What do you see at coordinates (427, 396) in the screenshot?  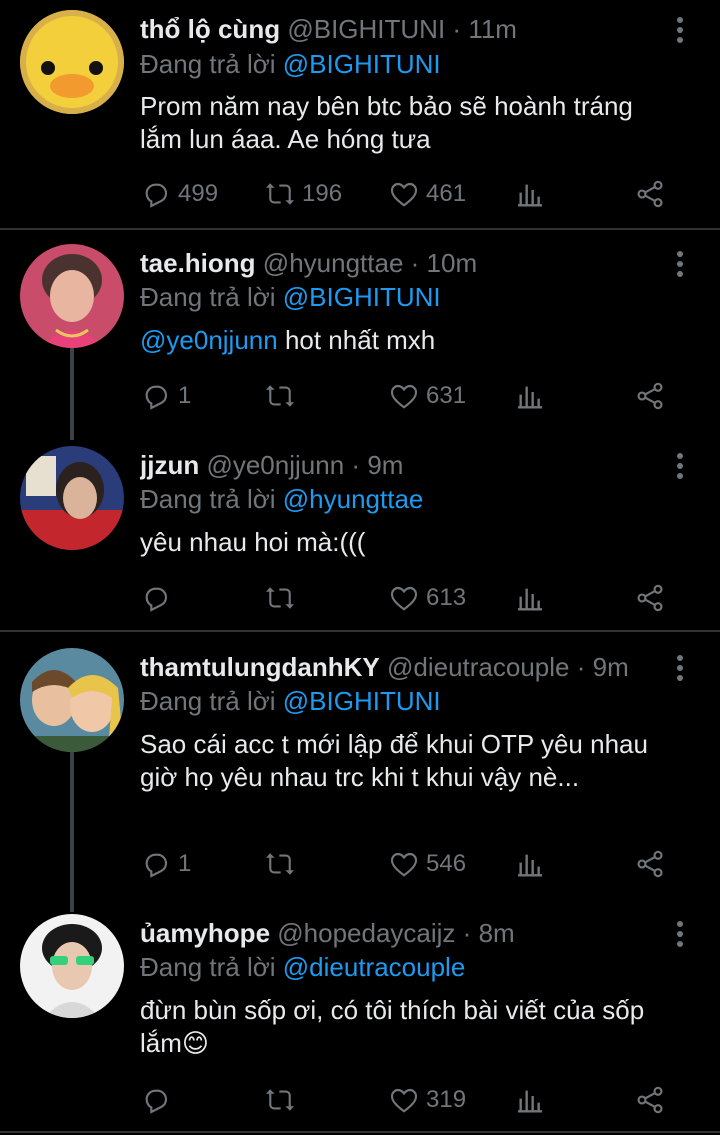 I see `like-button: 631` at bounding box center [427, 396].